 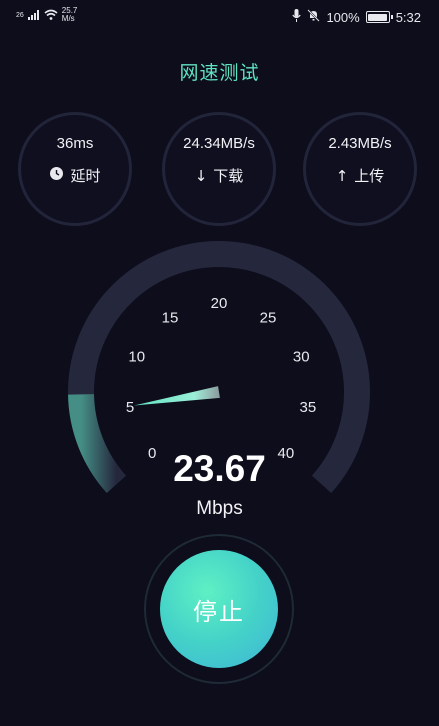 I want to click on stop-button: 停止, so click(x=219, y=609).